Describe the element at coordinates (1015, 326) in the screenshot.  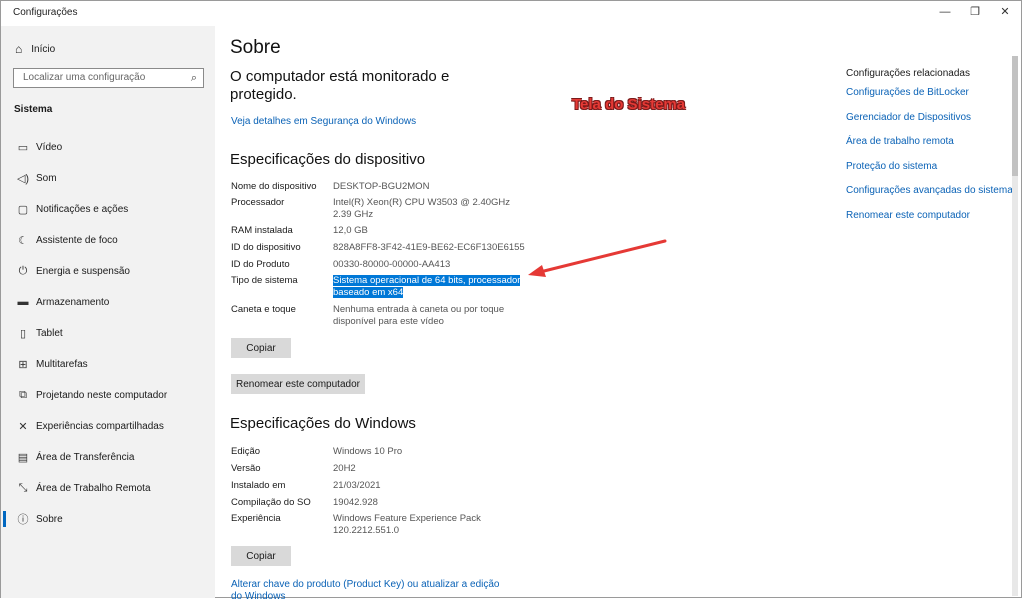
I see `scrollbar` at that location.